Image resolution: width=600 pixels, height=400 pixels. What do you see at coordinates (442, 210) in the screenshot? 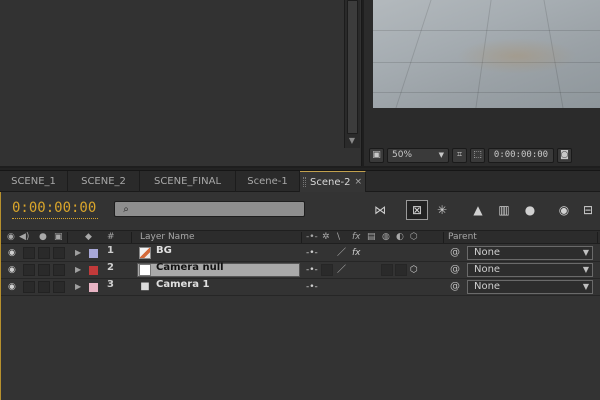
I see `shy-layers-icon: ✳` at bounding box center [442, 210].